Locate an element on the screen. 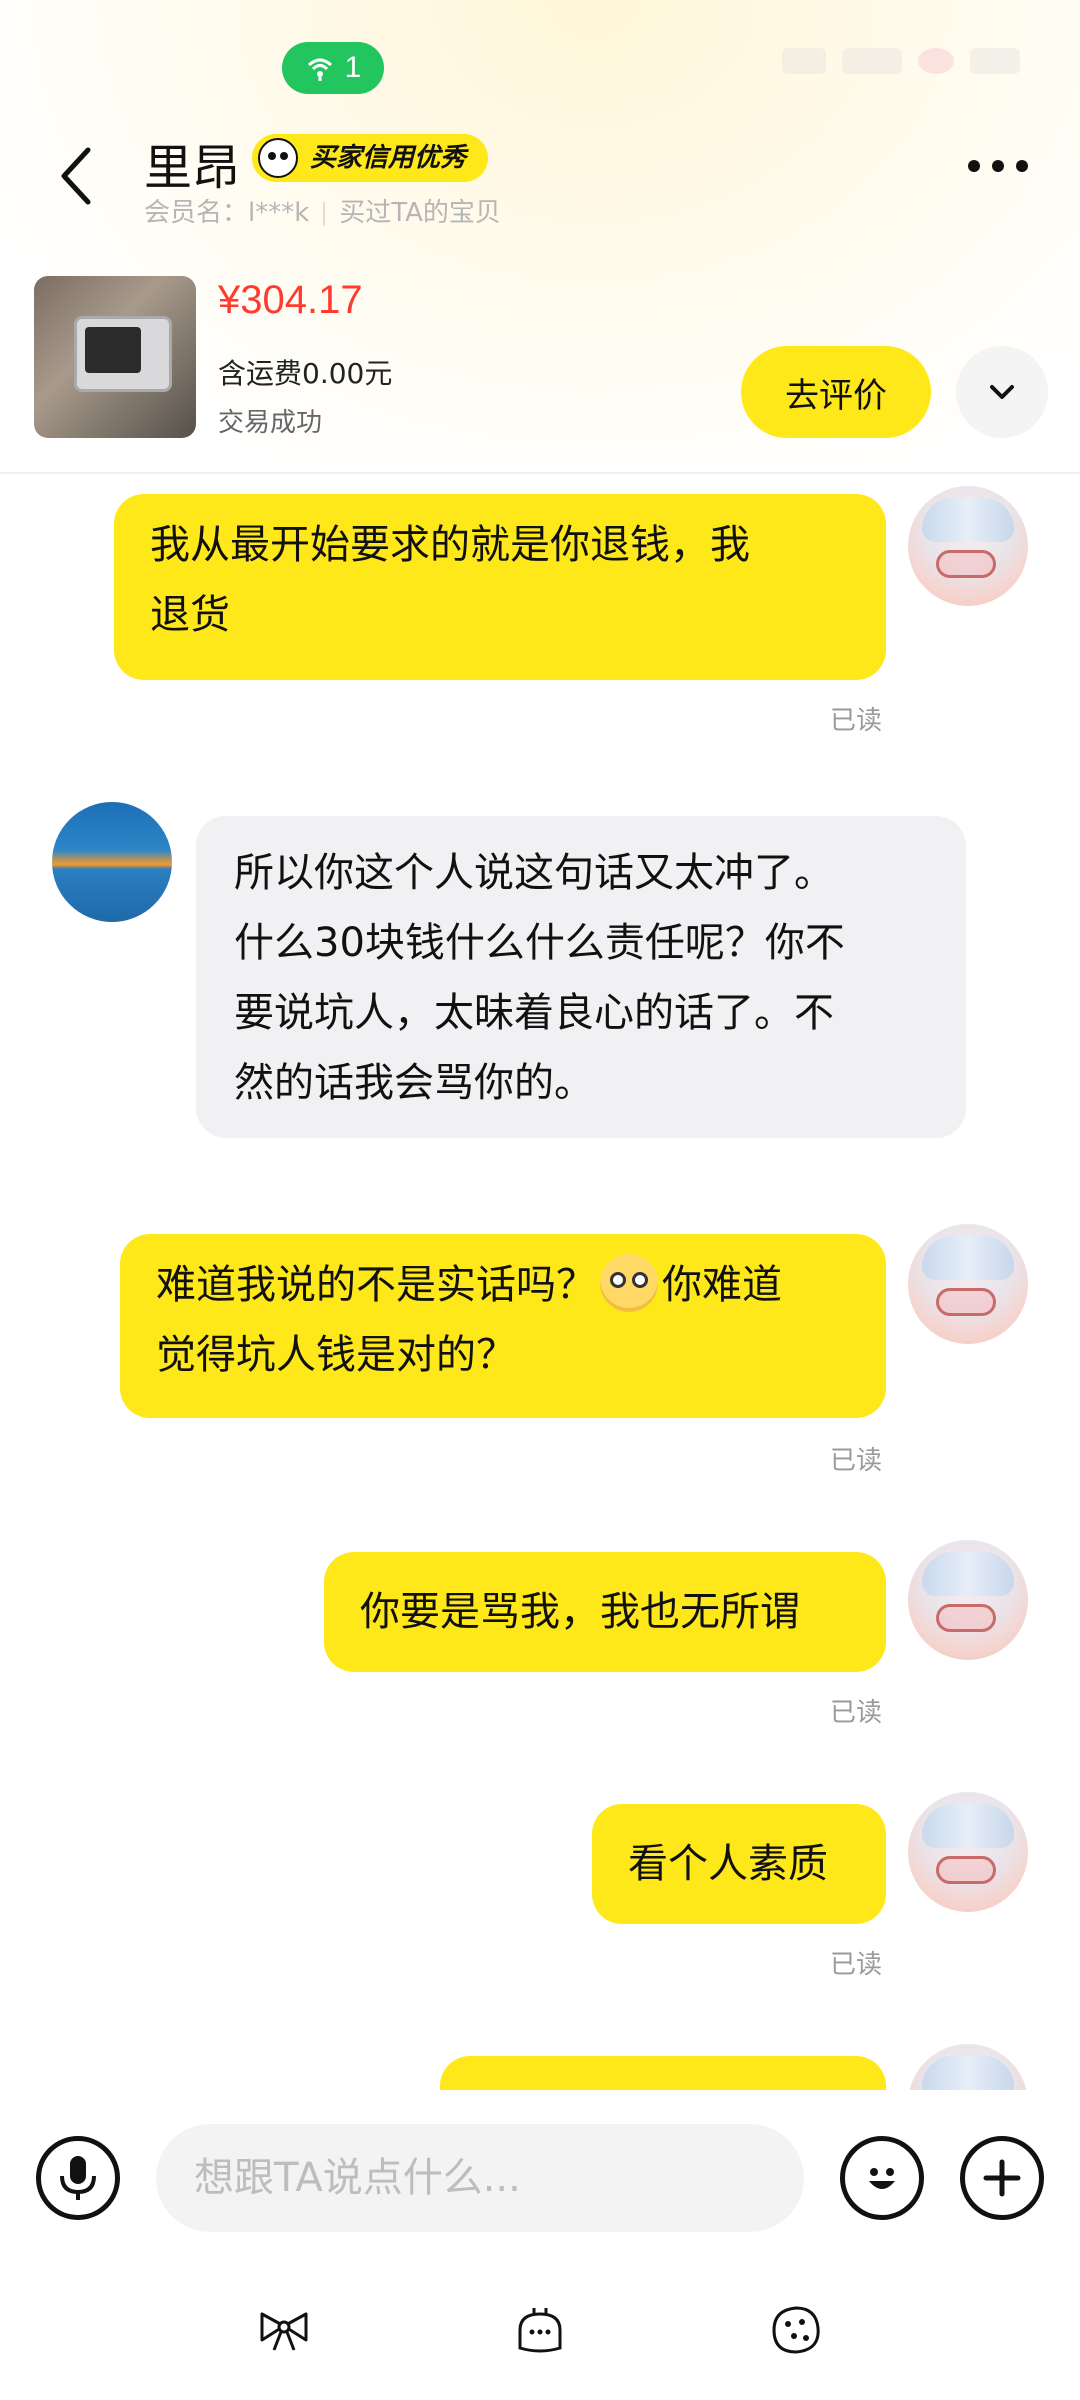 The height and width of the screenshot is (2400, 1080). badge-face-icon is located at coordinates (278, 158).